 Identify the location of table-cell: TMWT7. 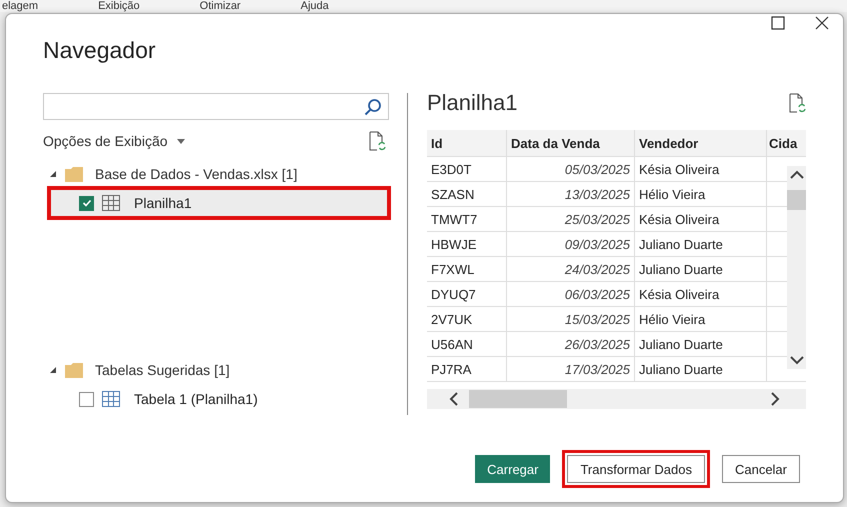
(467, 219).